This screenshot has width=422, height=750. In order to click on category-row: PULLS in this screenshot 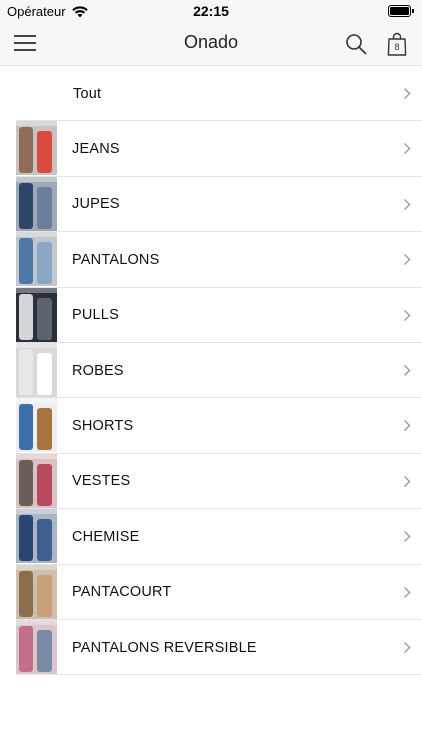, I will do `click(211, 315)`.